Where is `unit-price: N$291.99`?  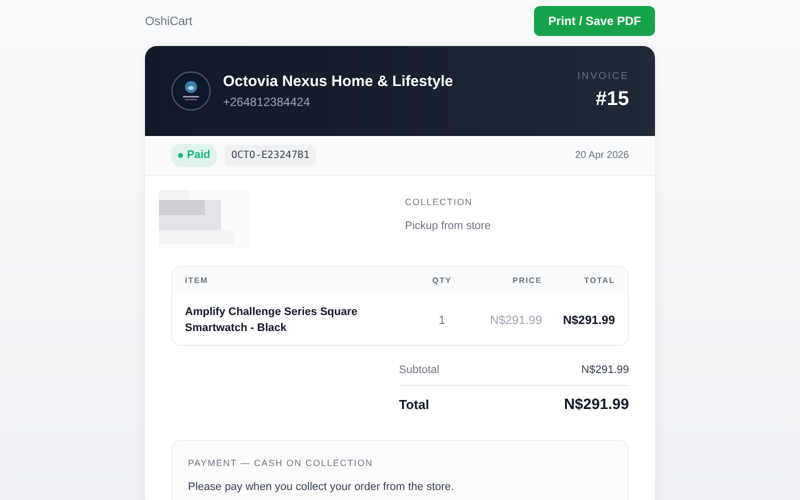 unit-price: N$291.99 is located at coordinates (515, 320).